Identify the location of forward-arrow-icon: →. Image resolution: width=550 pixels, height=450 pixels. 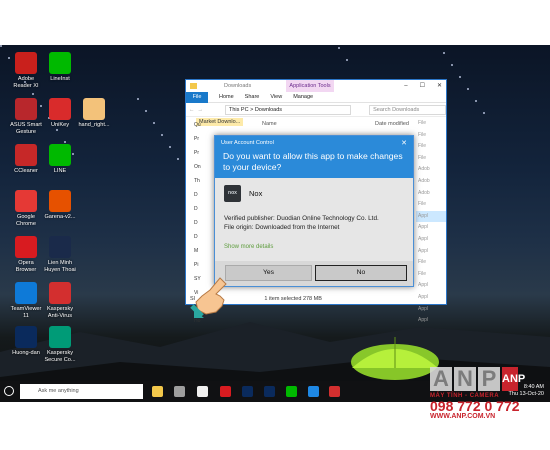
(201, 110).